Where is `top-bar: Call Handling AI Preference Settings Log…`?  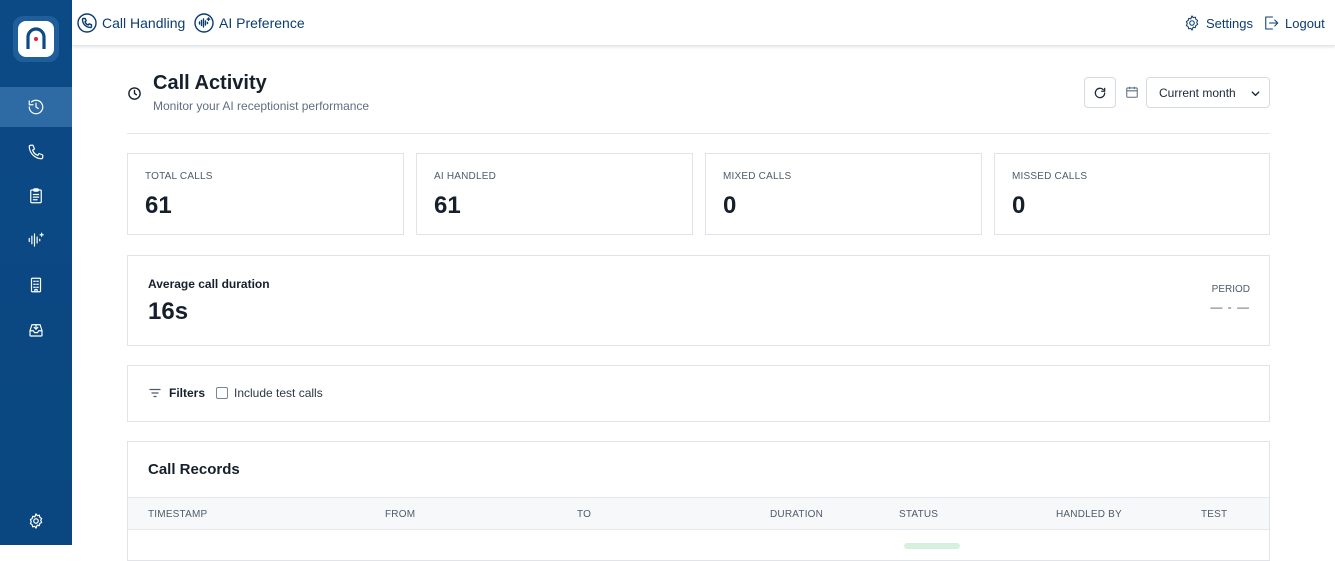
top-bar: Call Handling AI Preference Settings Log… is located at coordinates (703, 23).